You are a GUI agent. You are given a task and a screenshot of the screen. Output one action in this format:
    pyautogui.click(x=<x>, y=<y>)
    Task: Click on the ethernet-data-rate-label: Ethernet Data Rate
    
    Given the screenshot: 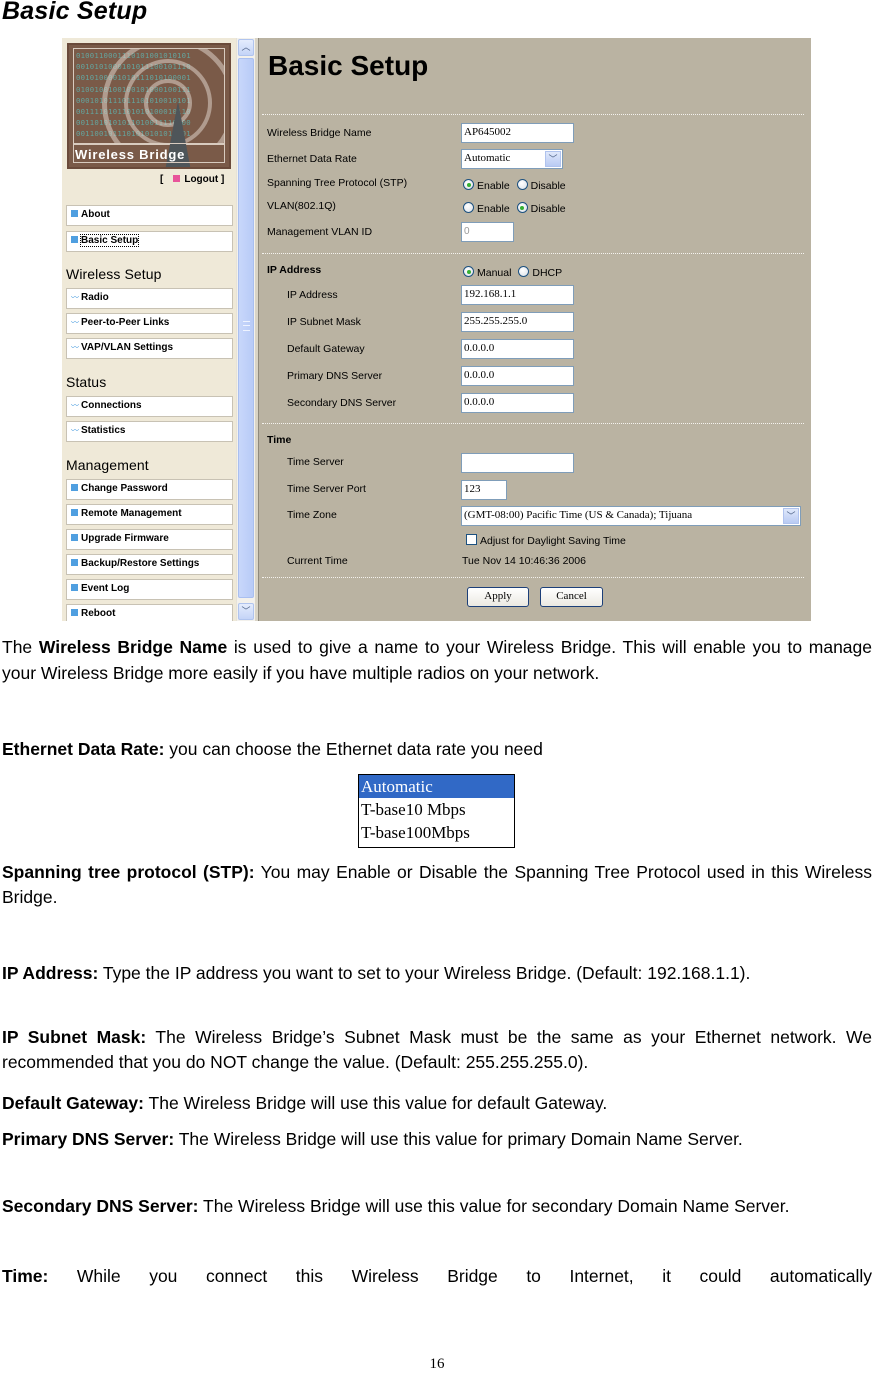 What is the action you would take?
    pyautogui.click(x=312, y=159)
    